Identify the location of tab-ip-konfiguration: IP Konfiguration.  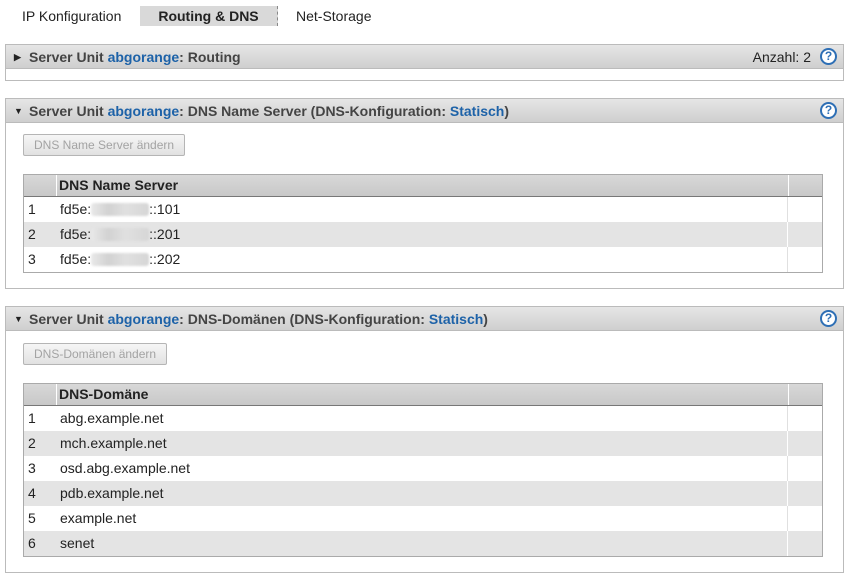
(71, 16).